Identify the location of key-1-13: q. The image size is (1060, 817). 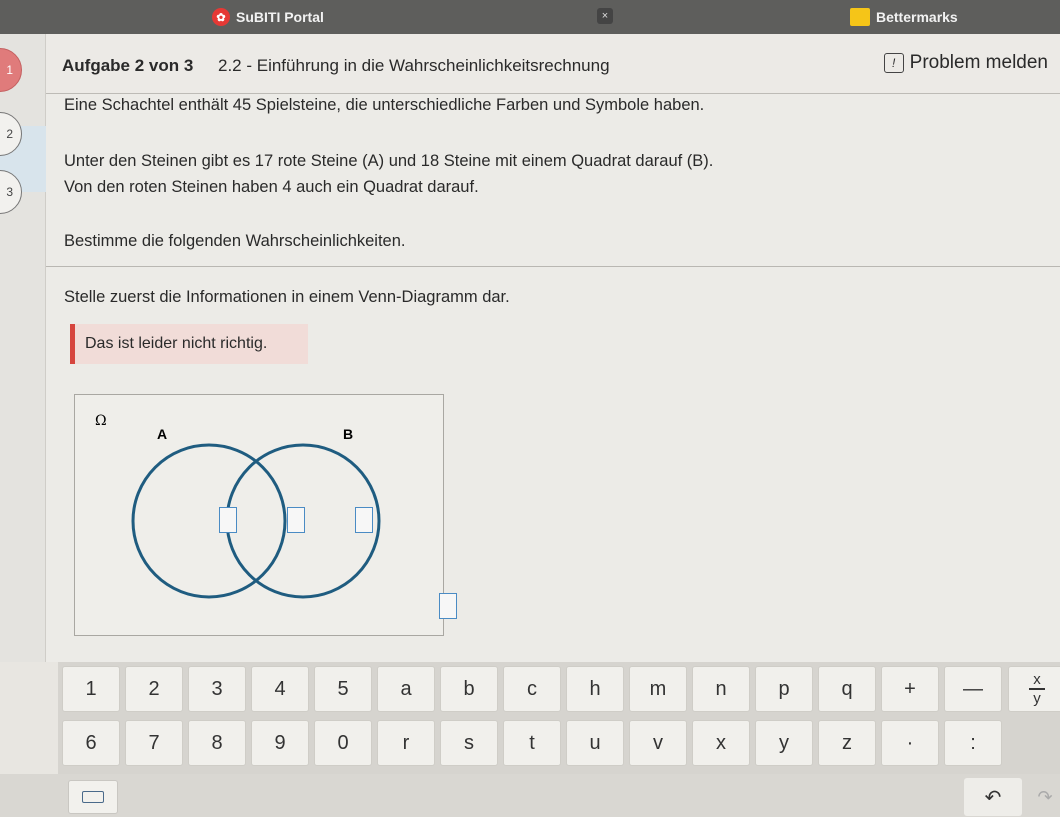
(847, 689).